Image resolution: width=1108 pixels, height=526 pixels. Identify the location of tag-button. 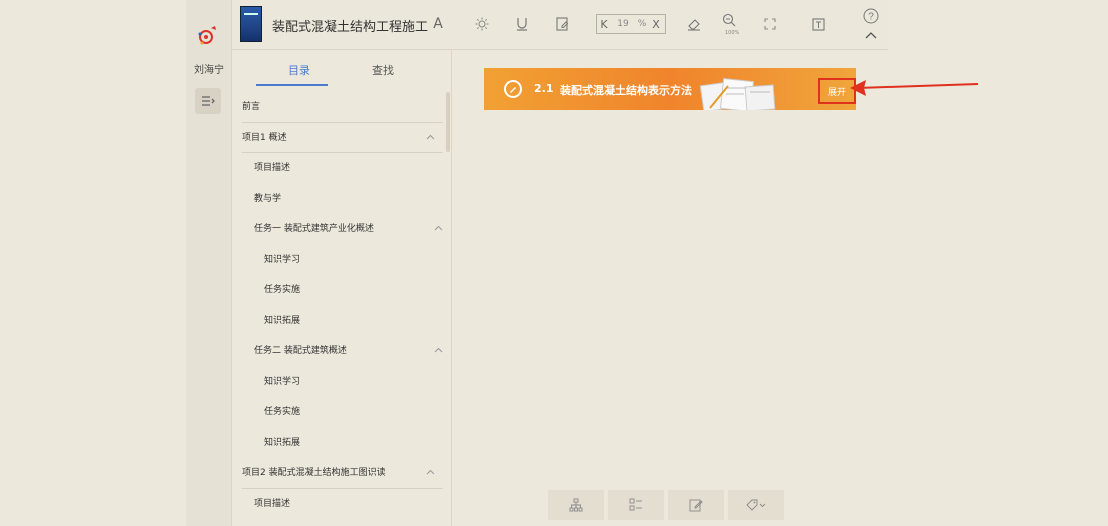
(756, 505).